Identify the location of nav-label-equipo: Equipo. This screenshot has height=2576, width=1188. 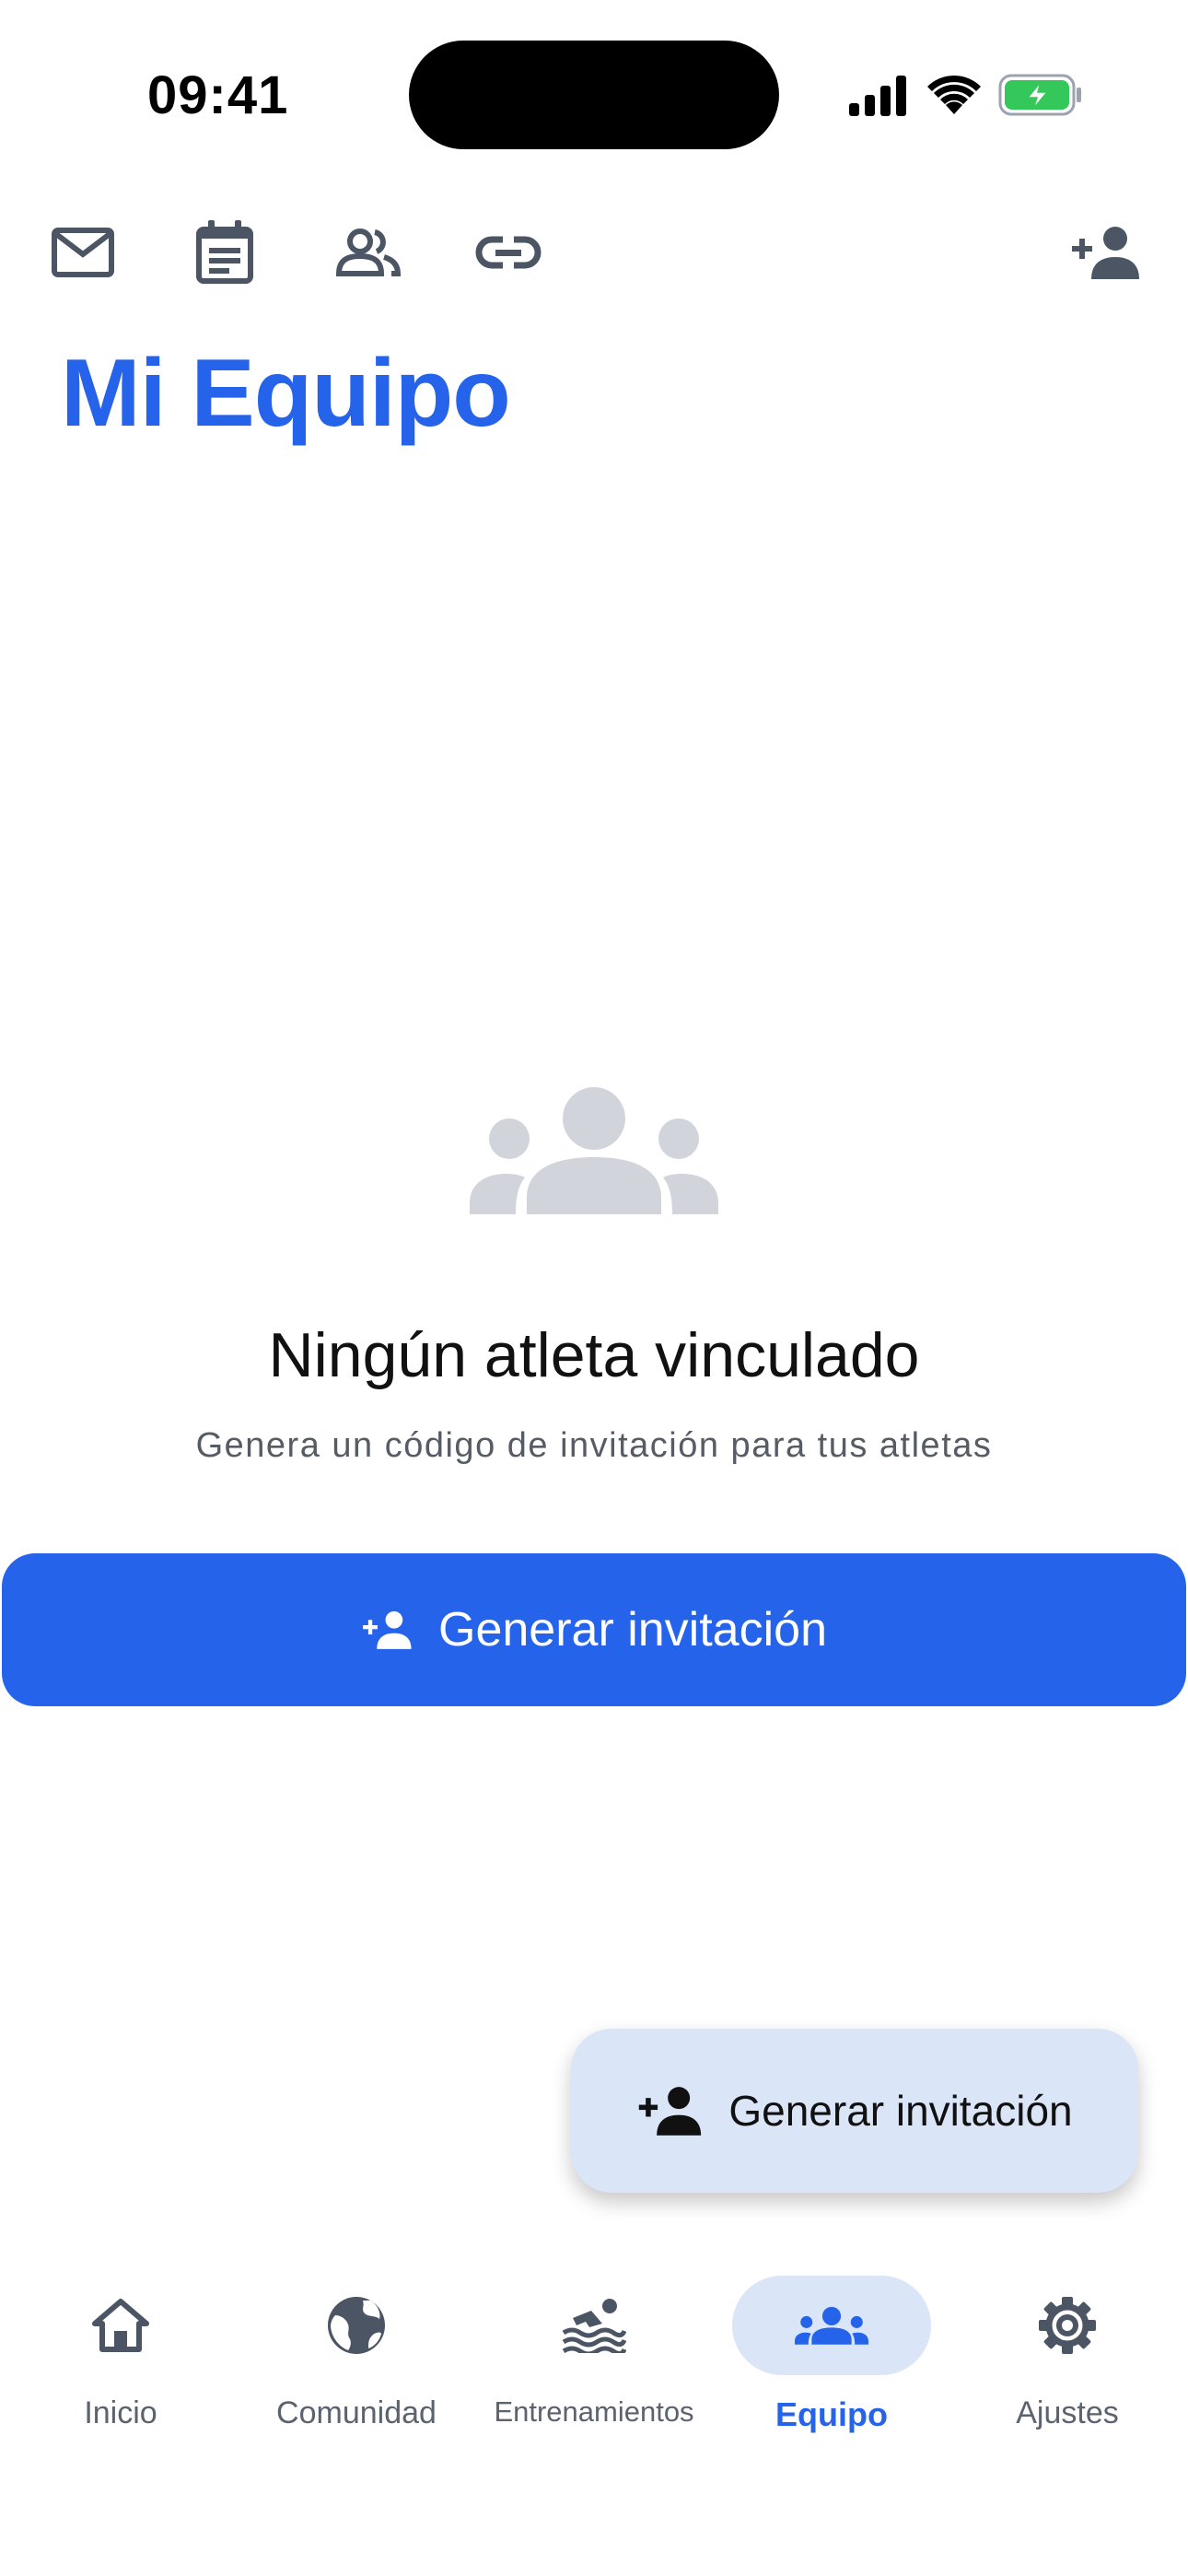
(831, 2414).